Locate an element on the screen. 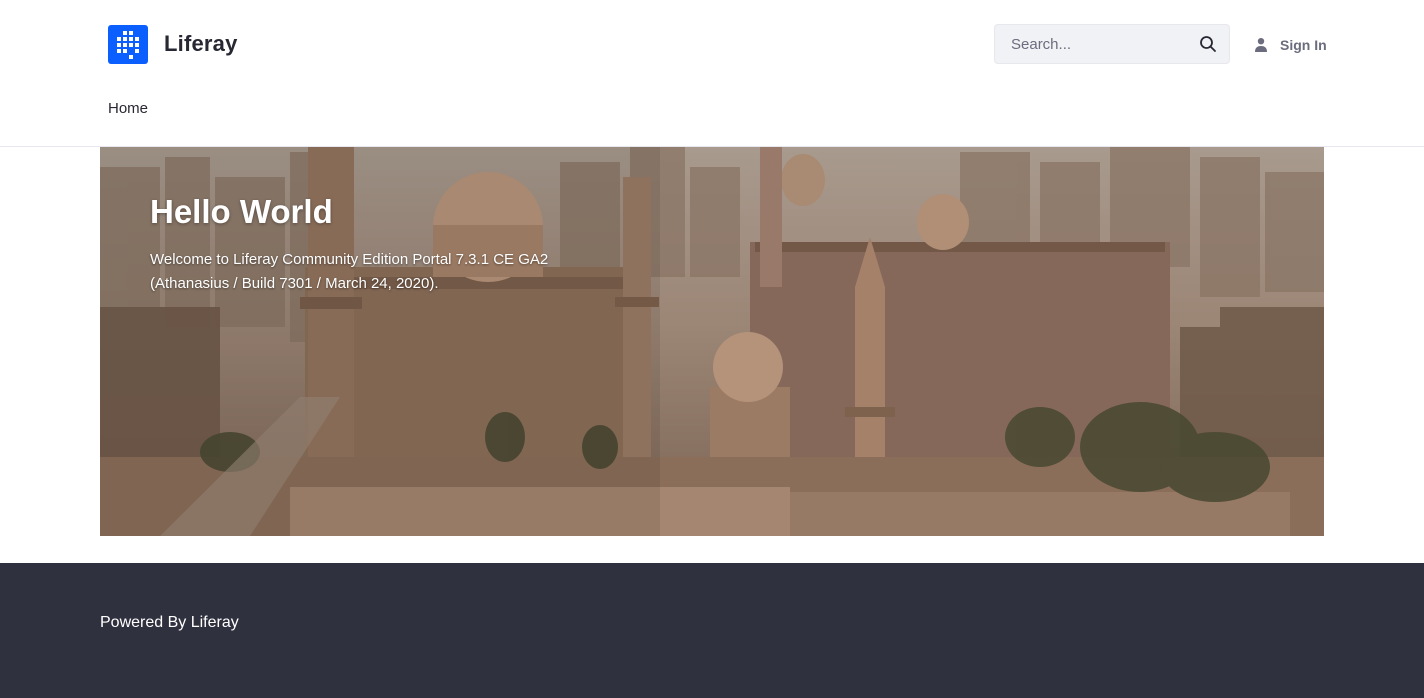  site-name: Liferay is located at coordinates (201, 44).